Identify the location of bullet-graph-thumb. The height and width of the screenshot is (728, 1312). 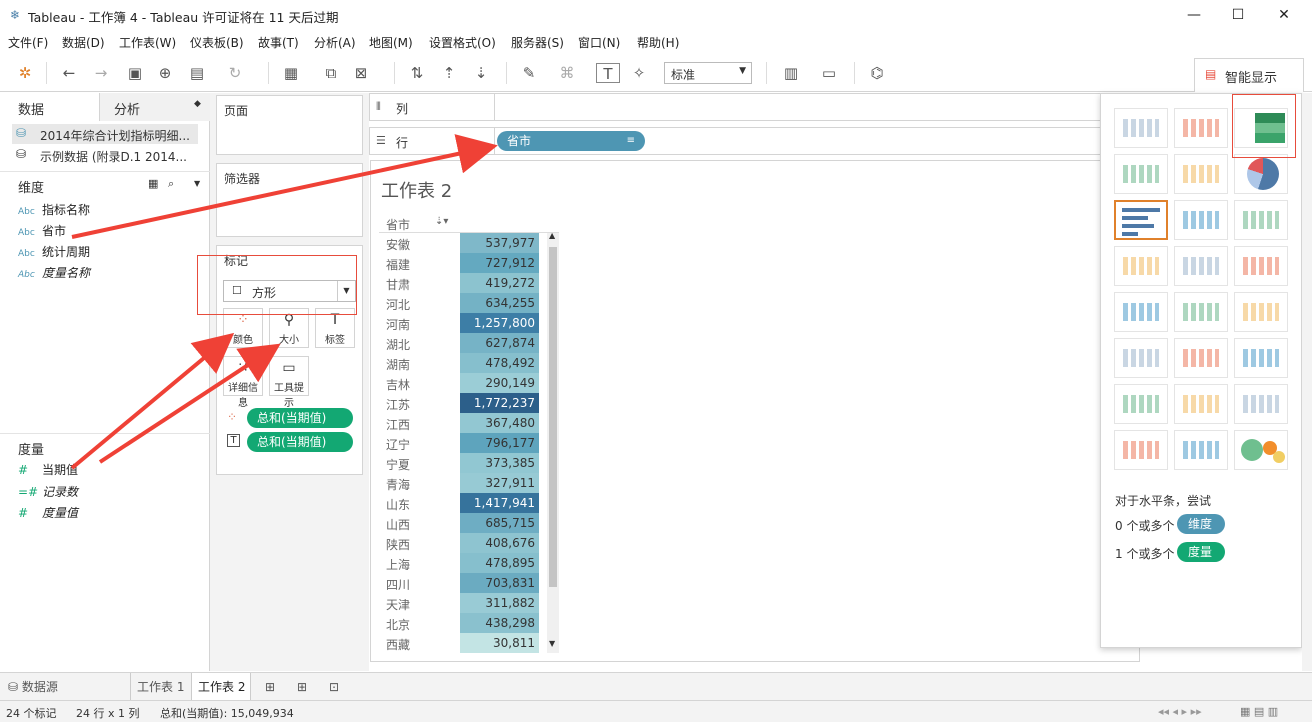
(1201, 450).